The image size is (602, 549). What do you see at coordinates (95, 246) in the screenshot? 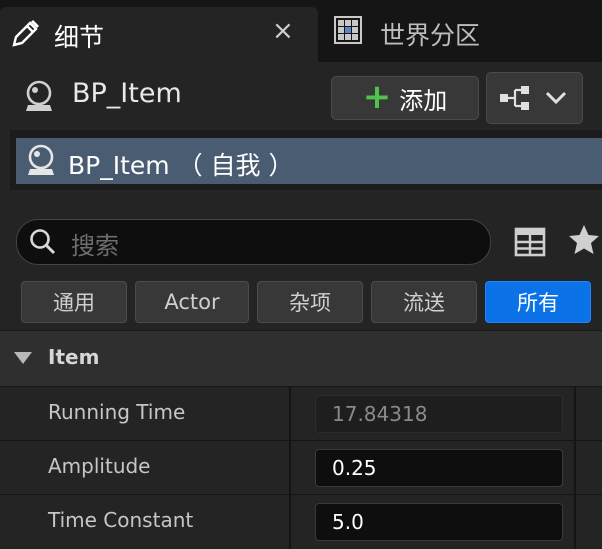
I see `search-placeholder: 搜索` at bounding box center [95, 246].